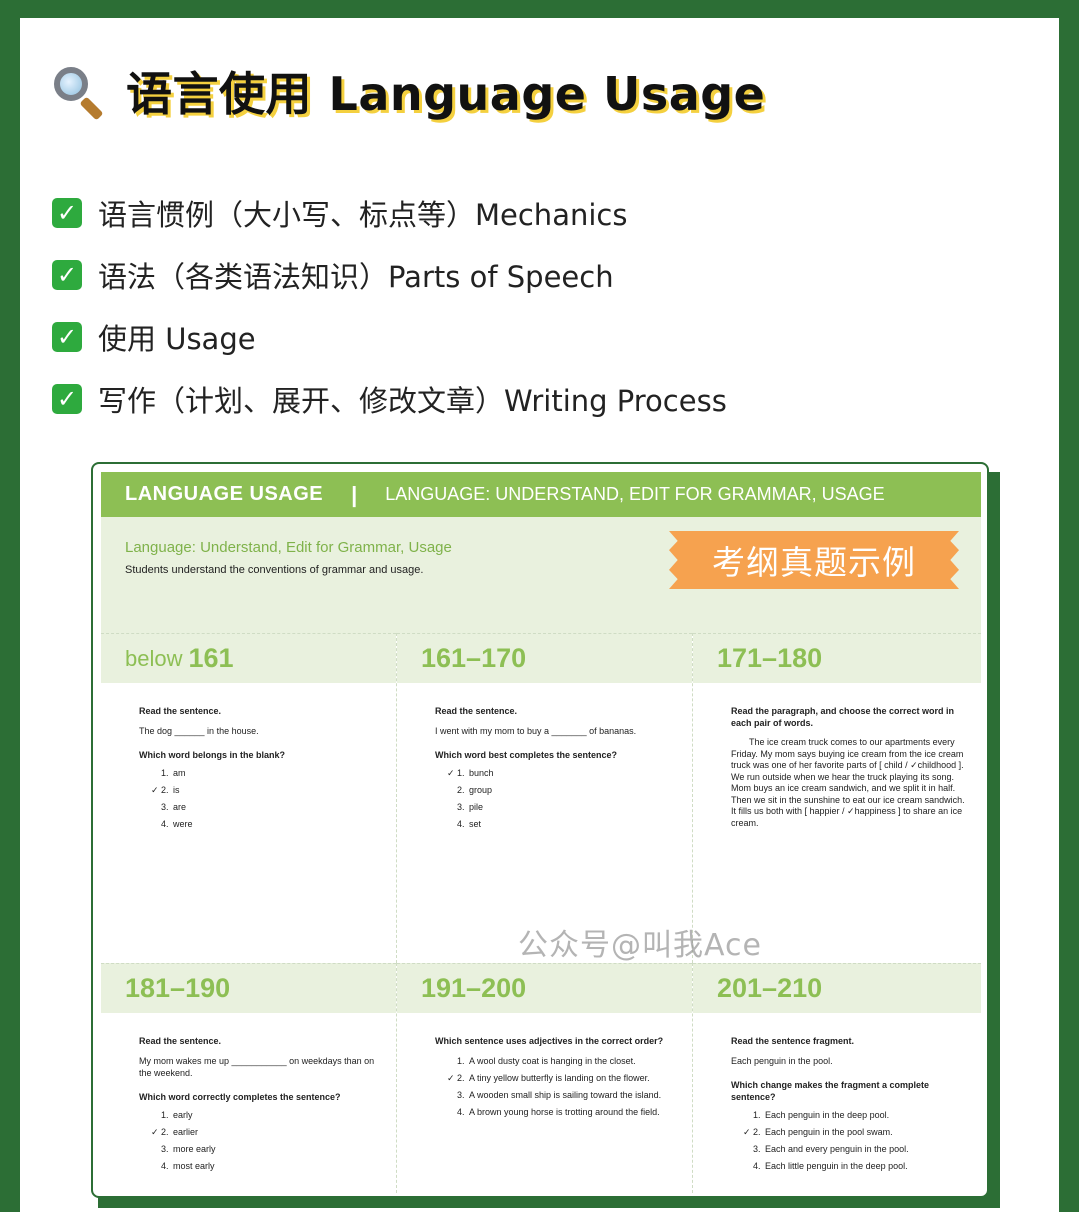 The height and width of the screenshot is (1212, 1079). I want to click on feature-item: ✓ 写作（计划、展开、修改文章）Writing Process, so click(389, 399).